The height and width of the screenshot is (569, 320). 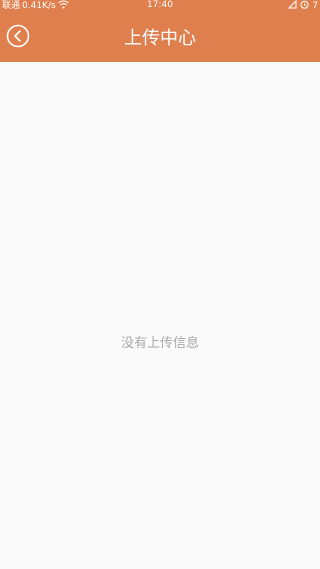 I want to click on alarm-icon, so click(x=304, y=6).